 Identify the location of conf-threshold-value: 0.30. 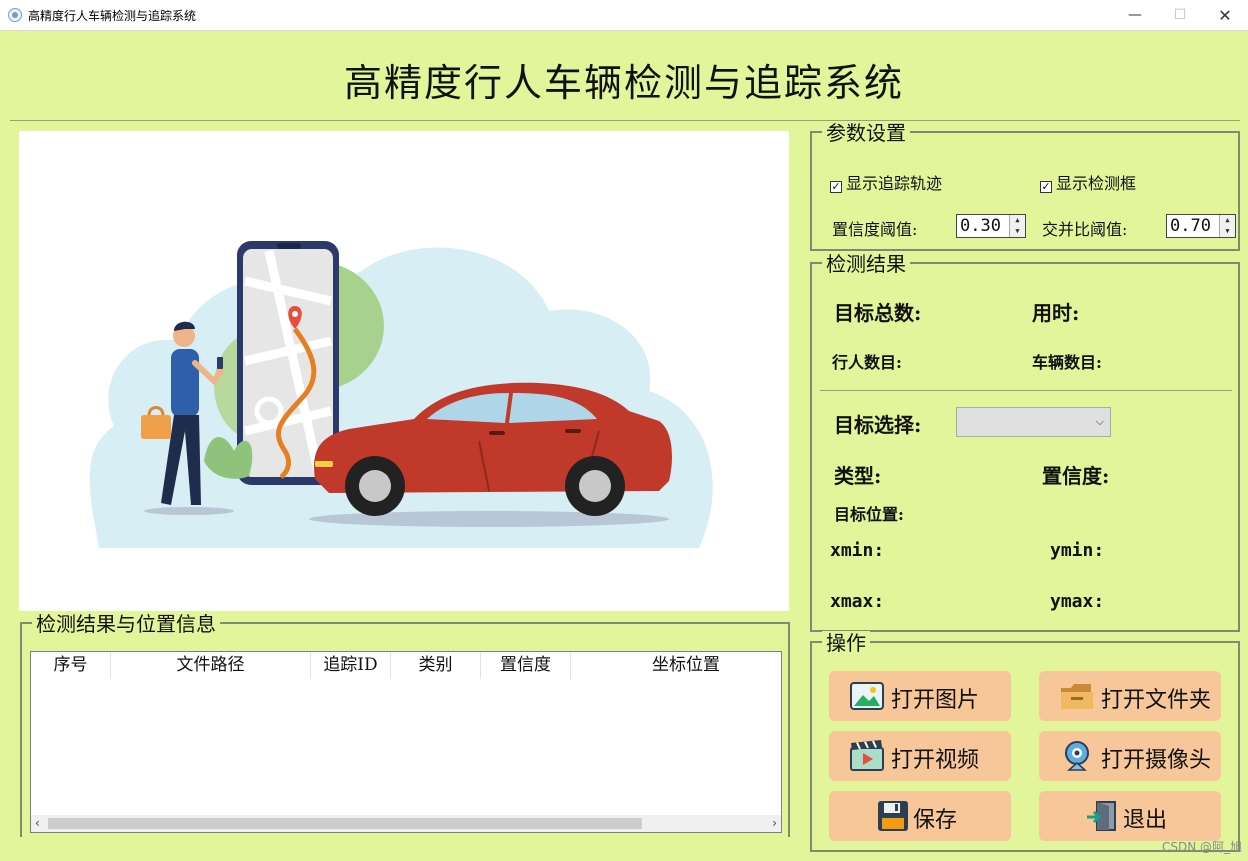
(980, 226).